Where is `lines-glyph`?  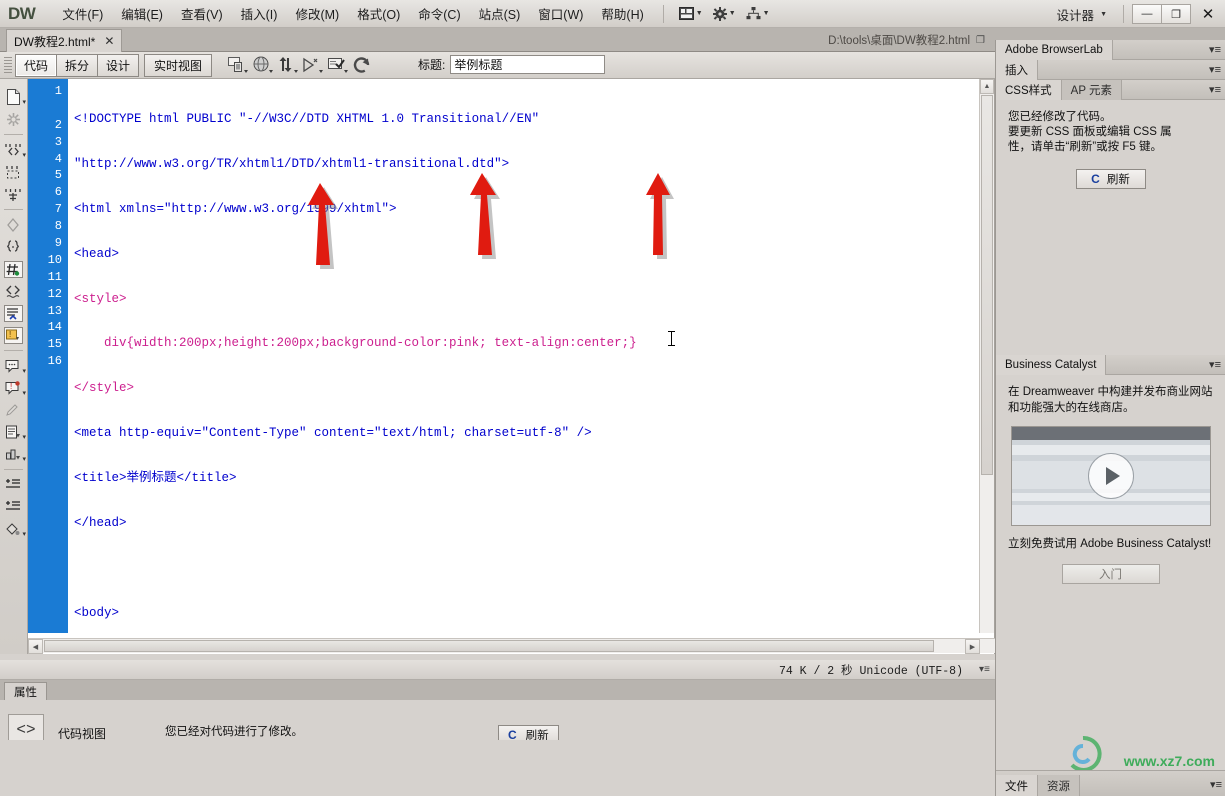 lines-glyph is located at coordinates (12, 313).